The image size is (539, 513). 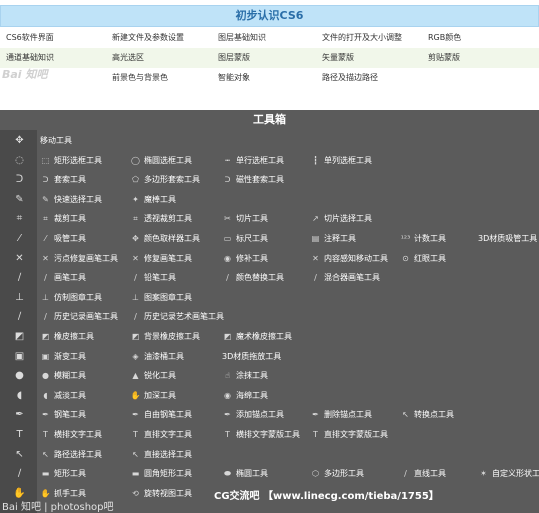 I want to click on marquee-icon: ◌, so click(x=19, y=160).